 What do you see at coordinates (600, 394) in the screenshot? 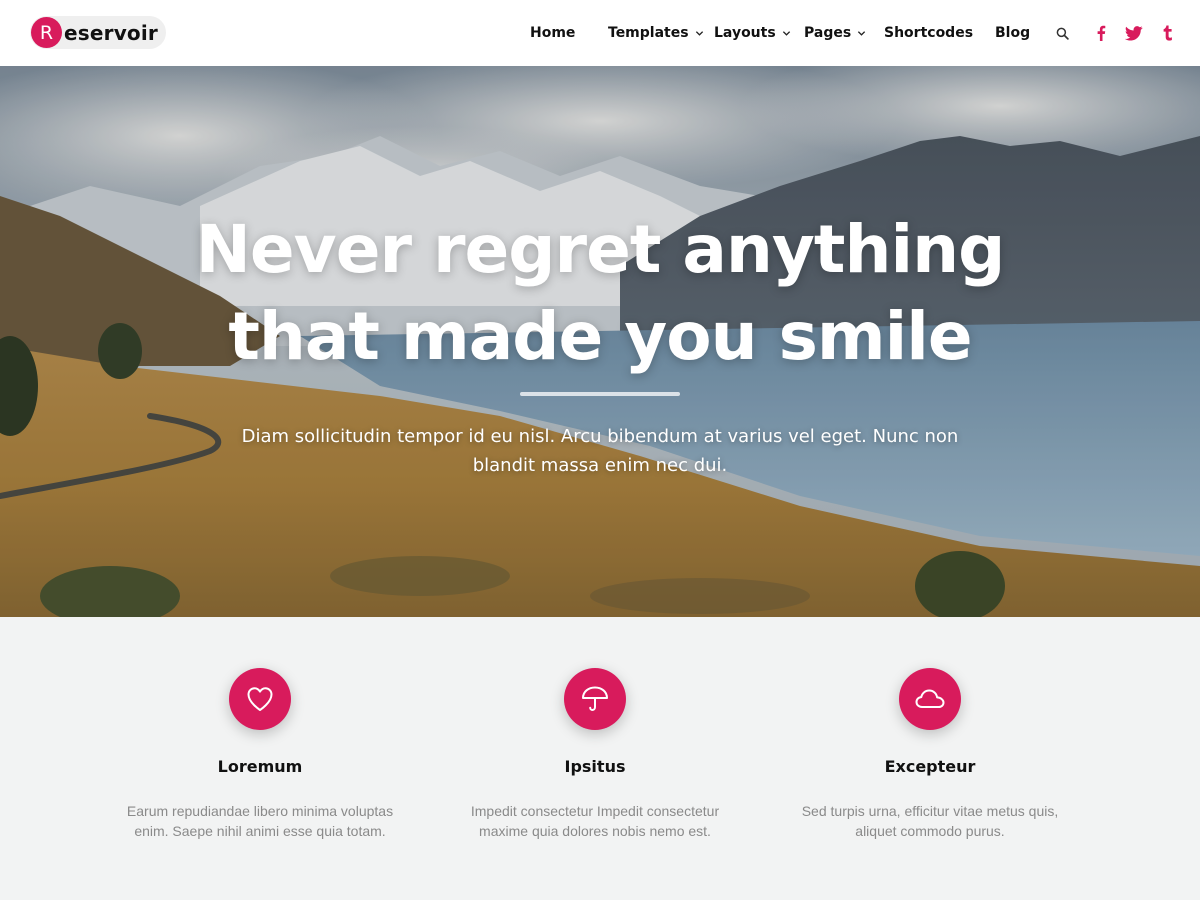
I see `hero-divider` at bounding box center [600, 394].